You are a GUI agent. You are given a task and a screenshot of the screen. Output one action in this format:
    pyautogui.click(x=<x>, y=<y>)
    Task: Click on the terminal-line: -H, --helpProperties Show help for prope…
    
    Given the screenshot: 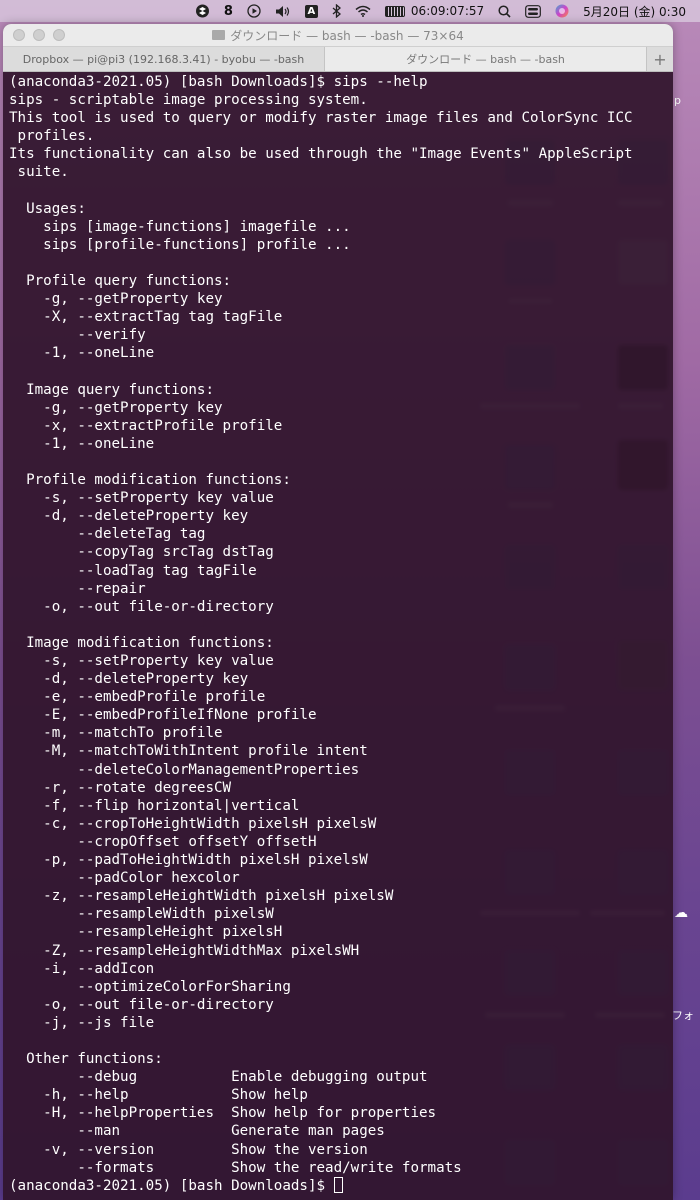 What is the action you would take?
    pyautogui.click(x=223, y=1113)
    